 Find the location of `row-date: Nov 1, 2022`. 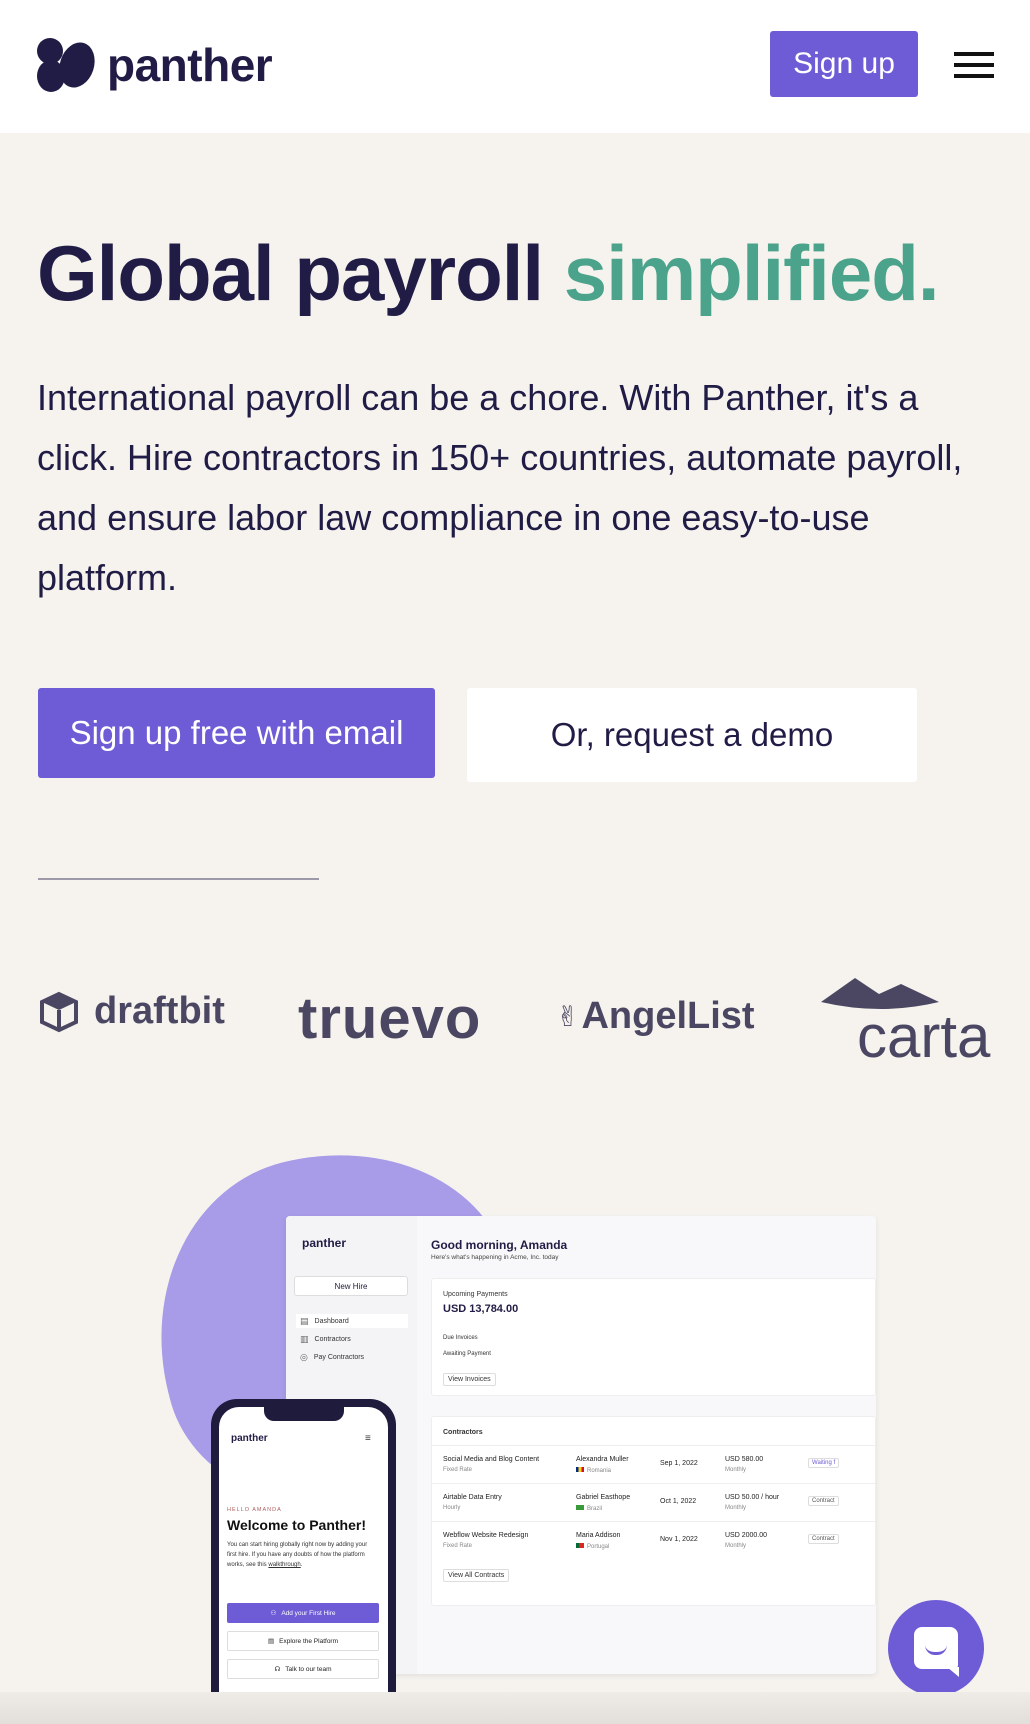

row-date: Nov 1, 2022 is located at coordinates (679, 1539).